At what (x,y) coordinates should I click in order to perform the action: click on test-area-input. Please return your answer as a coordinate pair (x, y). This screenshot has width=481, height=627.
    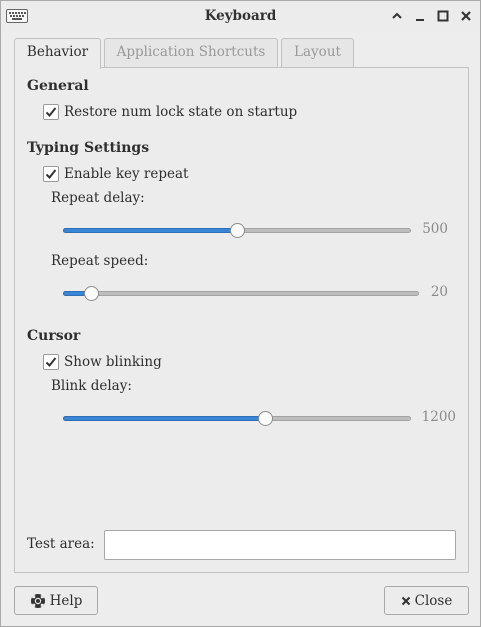
    Looking at the image, I should click on (280, 545).